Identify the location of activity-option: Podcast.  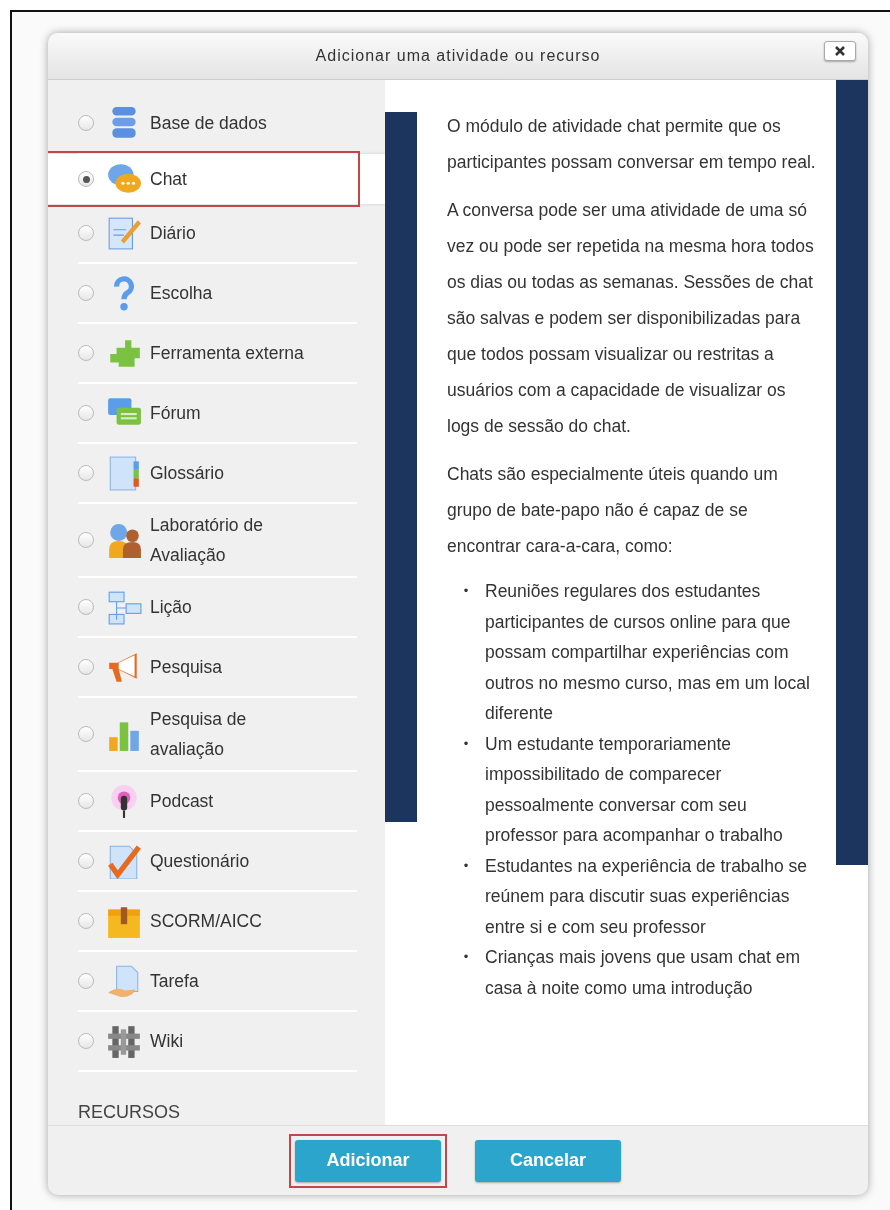
(216, 801).